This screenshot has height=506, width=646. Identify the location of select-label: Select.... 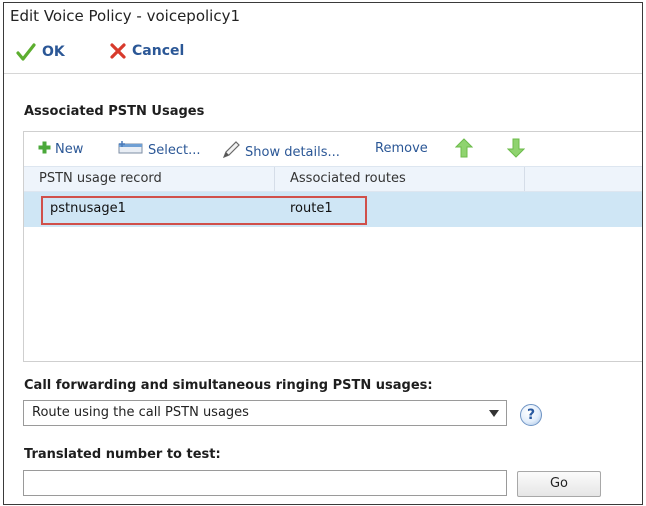
(174, 150).